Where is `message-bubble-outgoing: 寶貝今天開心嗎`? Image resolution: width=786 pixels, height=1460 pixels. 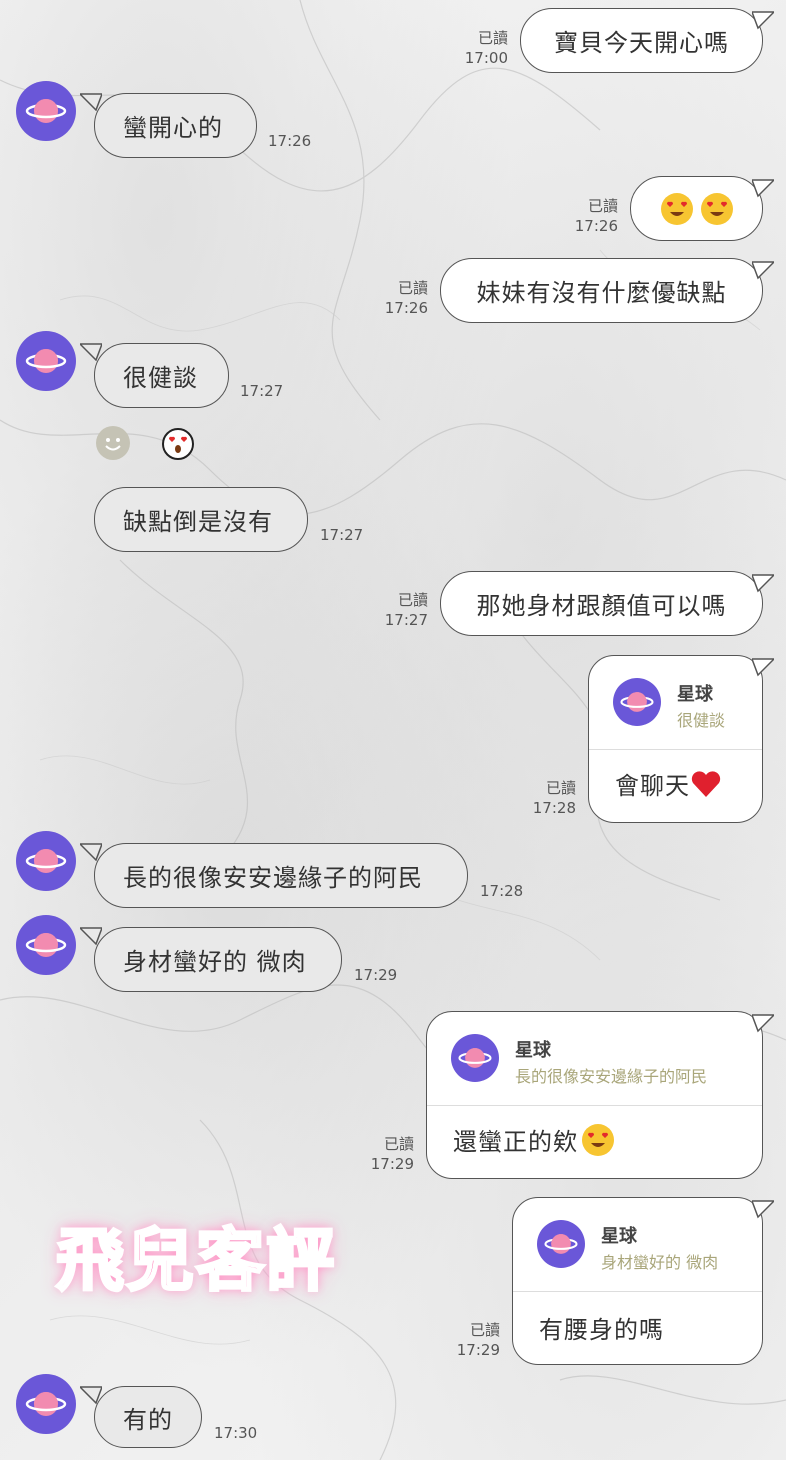 message-bubble-outgoing: 寶貝今天開心嗎 is located at coordinates (641, 40).